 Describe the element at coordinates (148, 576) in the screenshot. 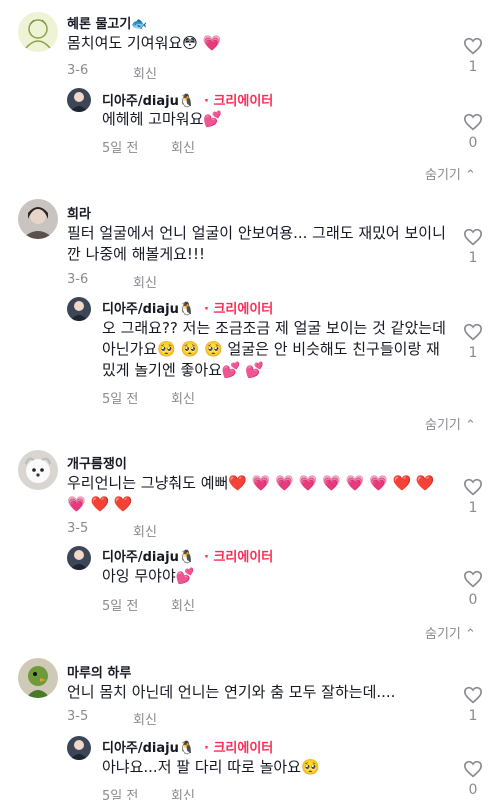

I see `reply-text: 아잉 무야야💕` at that location.